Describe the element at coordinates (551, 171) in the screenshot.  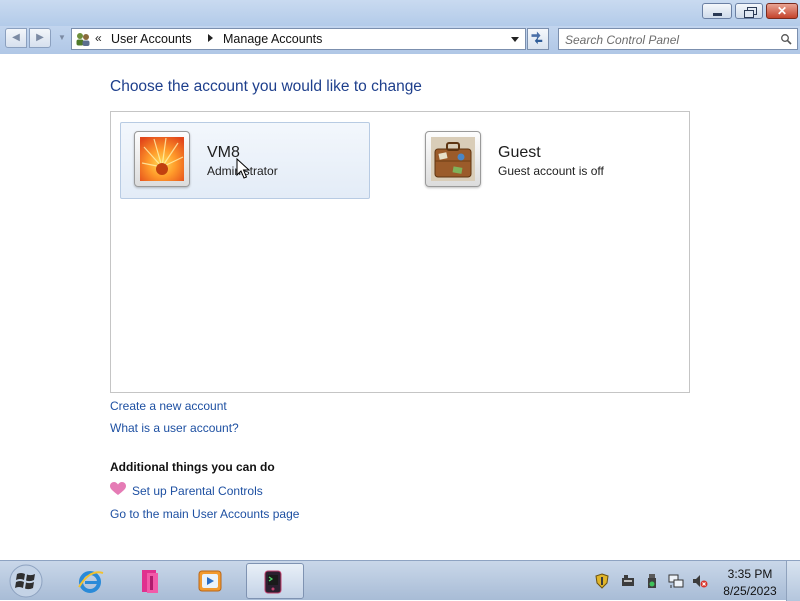
I see `account-status: Guest account is off` at that location.